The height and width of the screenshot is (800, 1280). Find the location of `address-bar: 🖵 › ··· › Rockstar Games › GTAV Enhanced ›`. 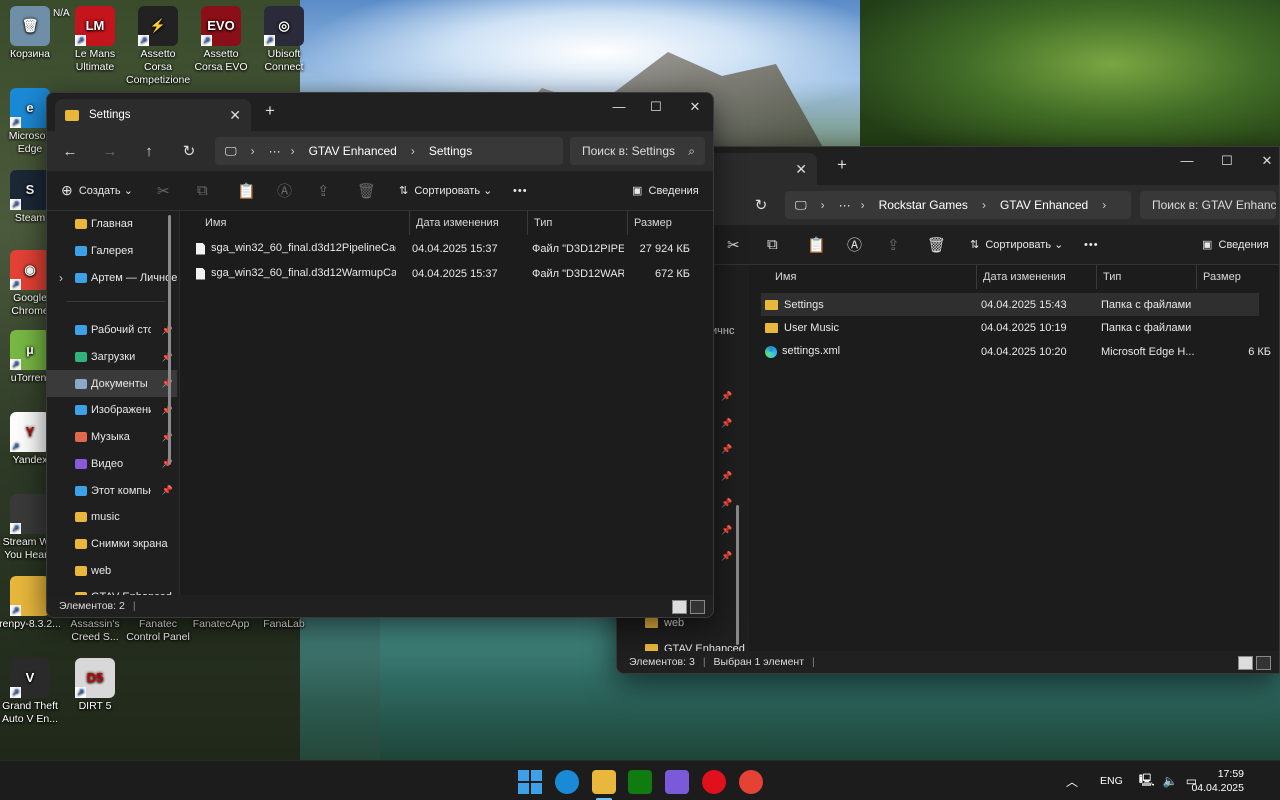

address-bar: 🖵 › ··· › Rockstar Games › GTAV Enhanced › is located at coordinates (958, 205).